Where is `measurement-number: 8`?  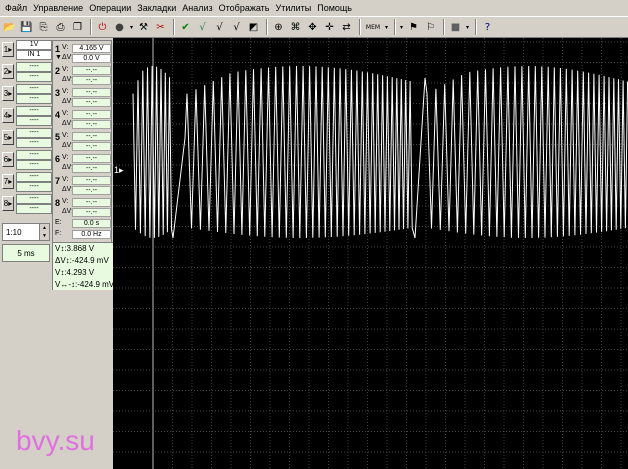
measurement-number: 8 is located at coordinates (58, 203).